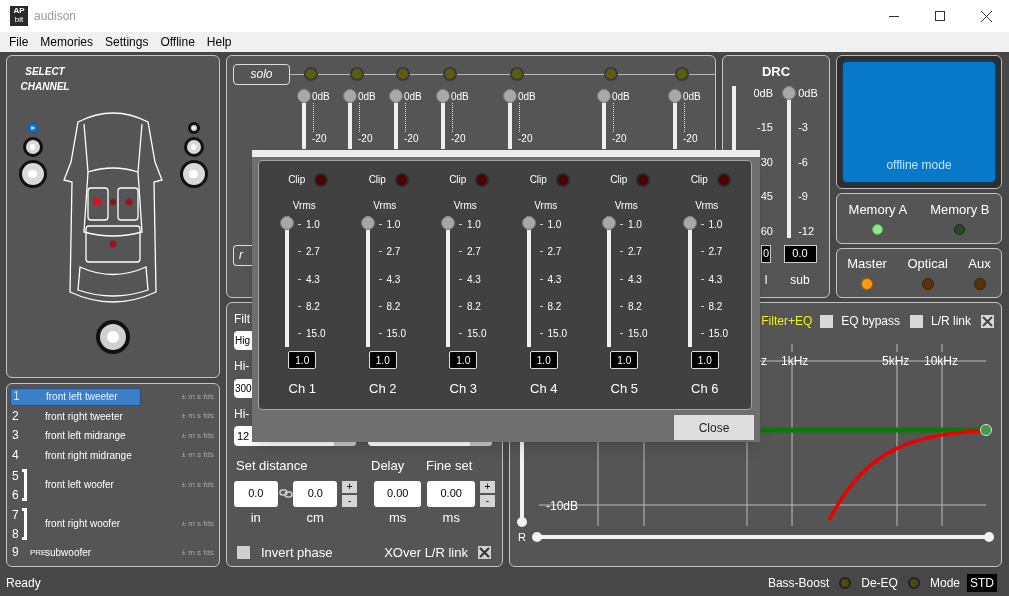 The width and height of the screenshot is (1009, 596). Describe the element at coordinates (261, 74) in the screenshot. I see `solo-button: solo` at that location.